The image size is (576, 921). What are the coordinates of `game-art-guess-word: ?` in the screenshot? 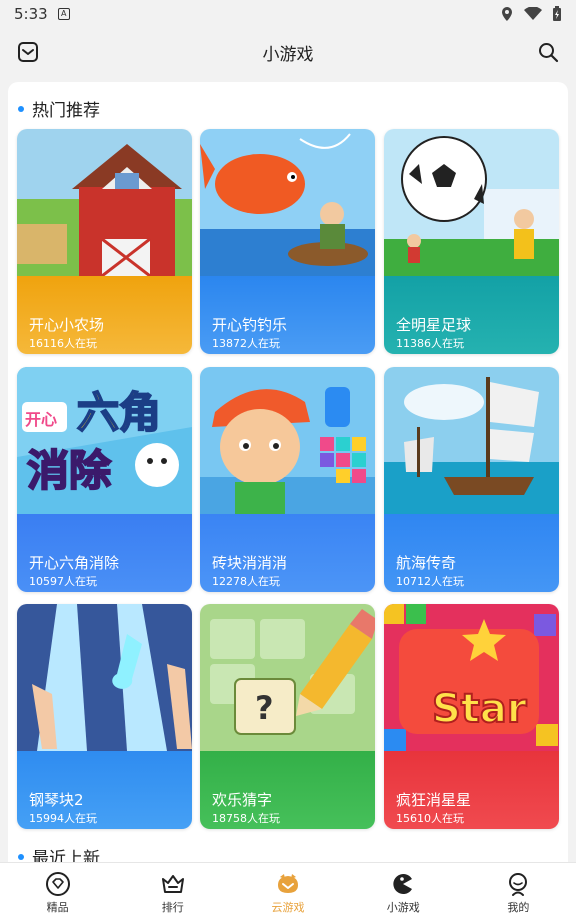 It's located at (287, 677).